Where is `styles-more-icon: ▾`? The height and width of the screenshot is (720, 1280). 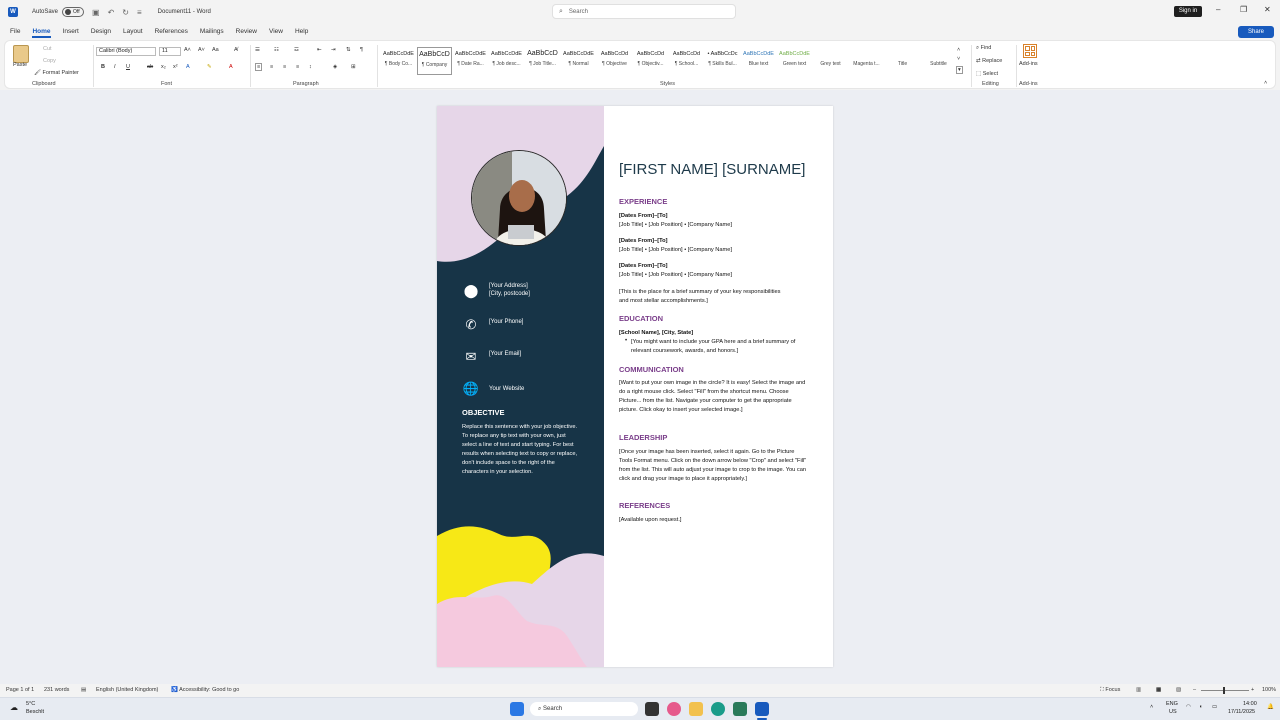
styles-more-icon: ▾ is located at coordinates (959, 70).